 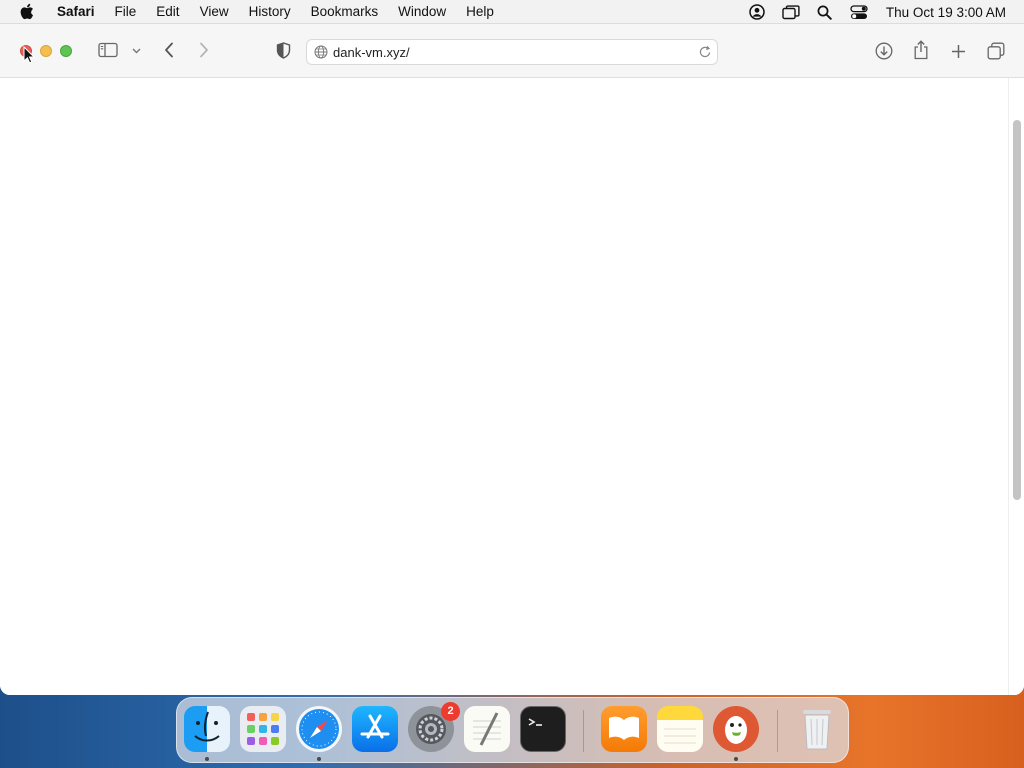 I want to click on system-settings-icon: 2, so click(x=434, y=727).